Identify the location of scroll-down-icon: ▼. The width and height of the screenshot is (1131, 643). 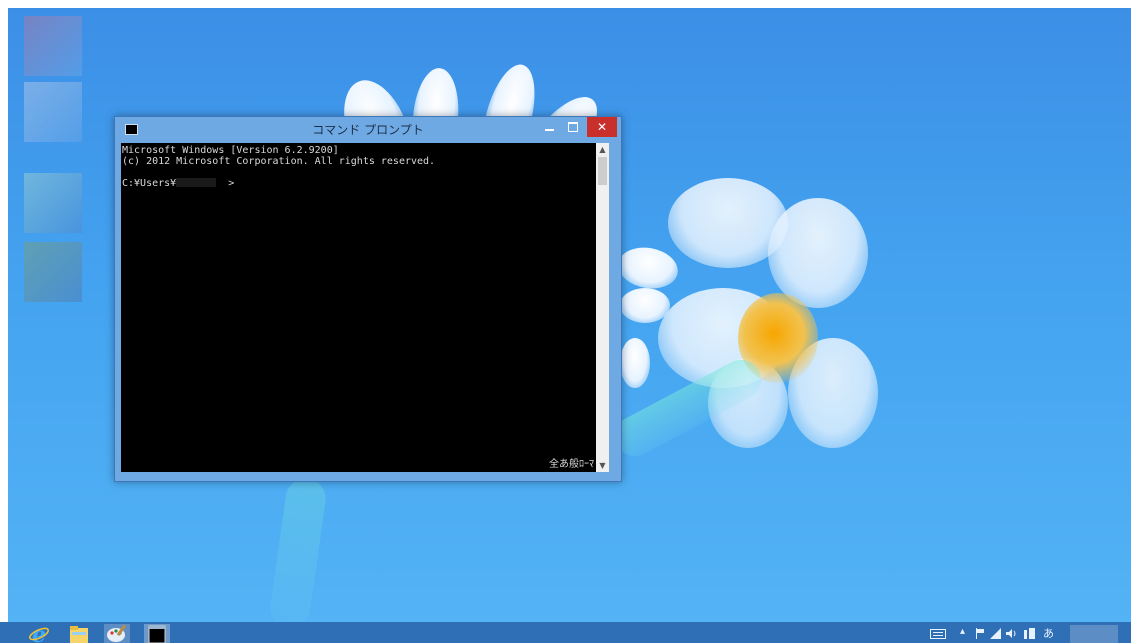
(602, 465).